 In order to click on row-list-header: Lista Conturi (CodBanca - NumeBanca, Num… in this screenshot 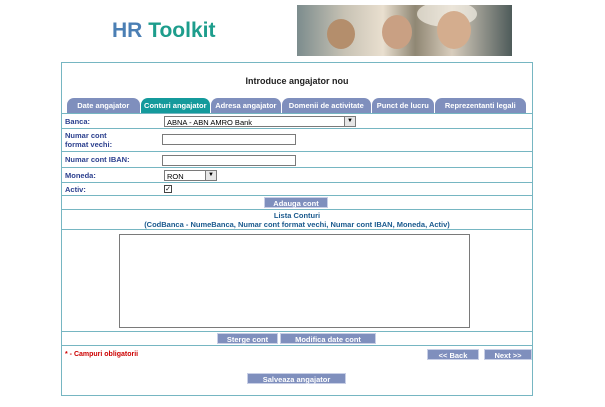, I will do `click(297, 220)`.